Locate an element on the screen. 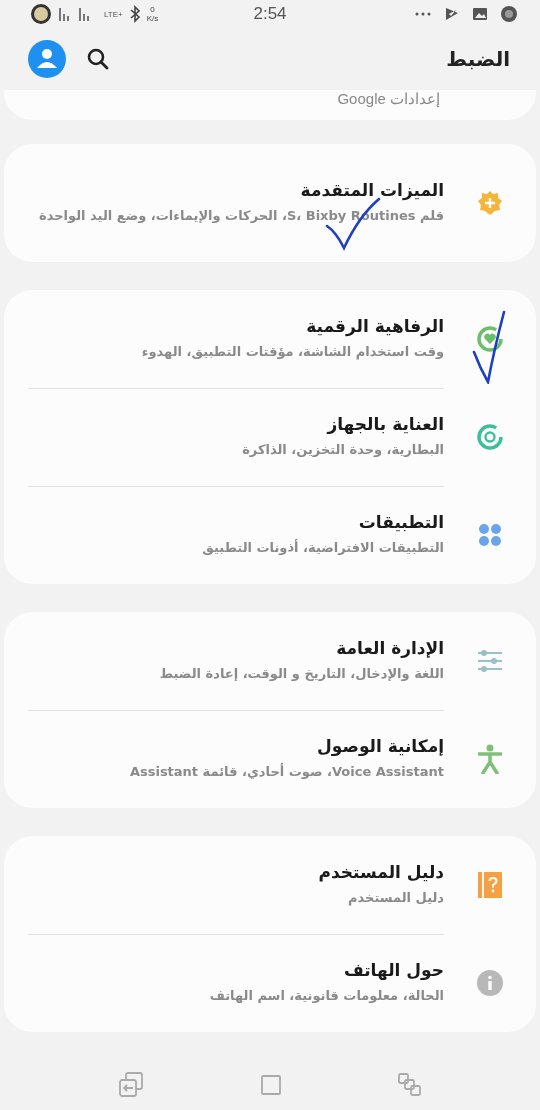  settings-item: الإدارة العامة اللغة والإدخال، التاريخ و الوقت، إعادة الضبط is located at coordinates (270, 660).